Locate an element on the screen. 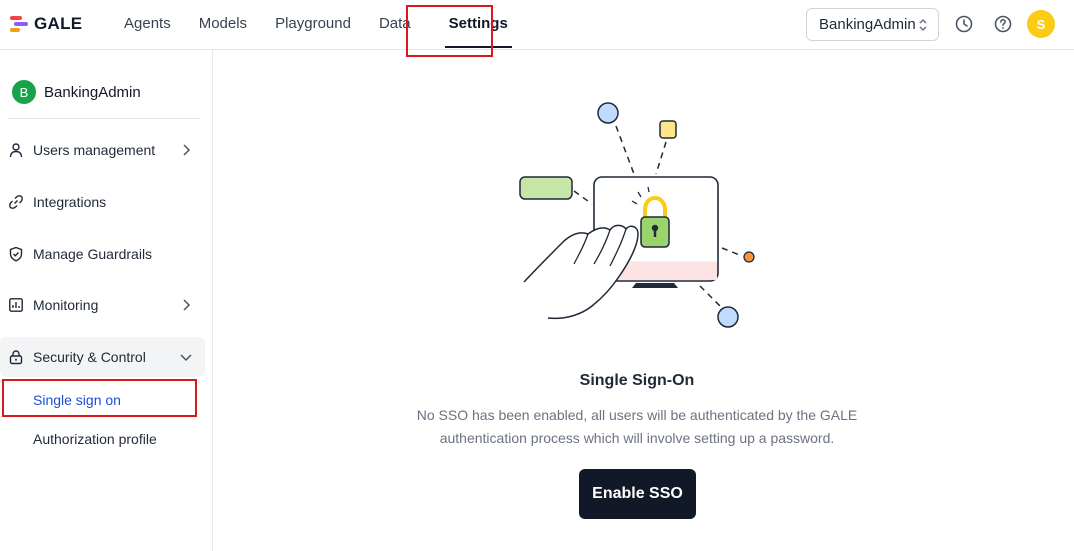 This screenshot has height=551, width=1074. orange-dot is located at coordinates (749, 257).